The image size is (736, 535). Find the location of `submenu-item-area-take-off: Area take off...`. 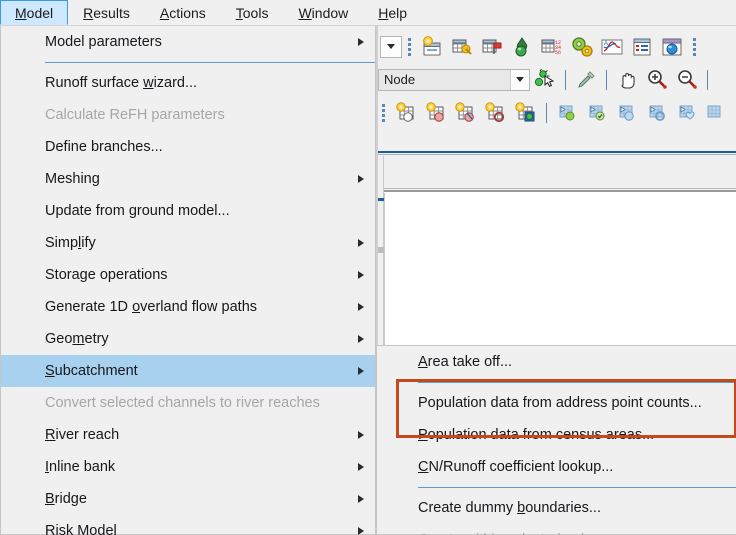

submenu-item-area-take-off: Area take off... is located at coordinates (556, 362).